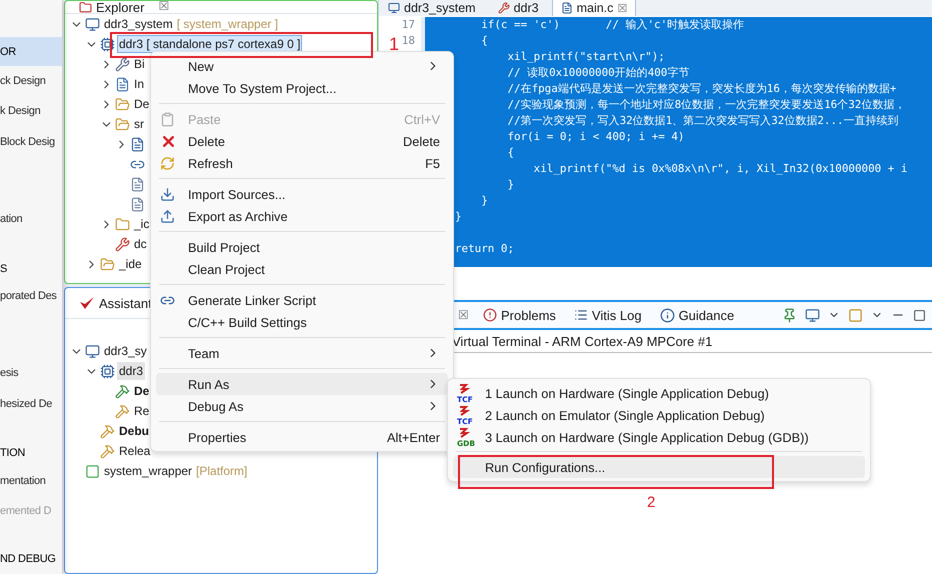 This screenshot has width=932, height=574. What do you see at coordinates (302, 141) in the screenshot?
I see `menu-item: Delete Delete` at bounding box center [302, 141].